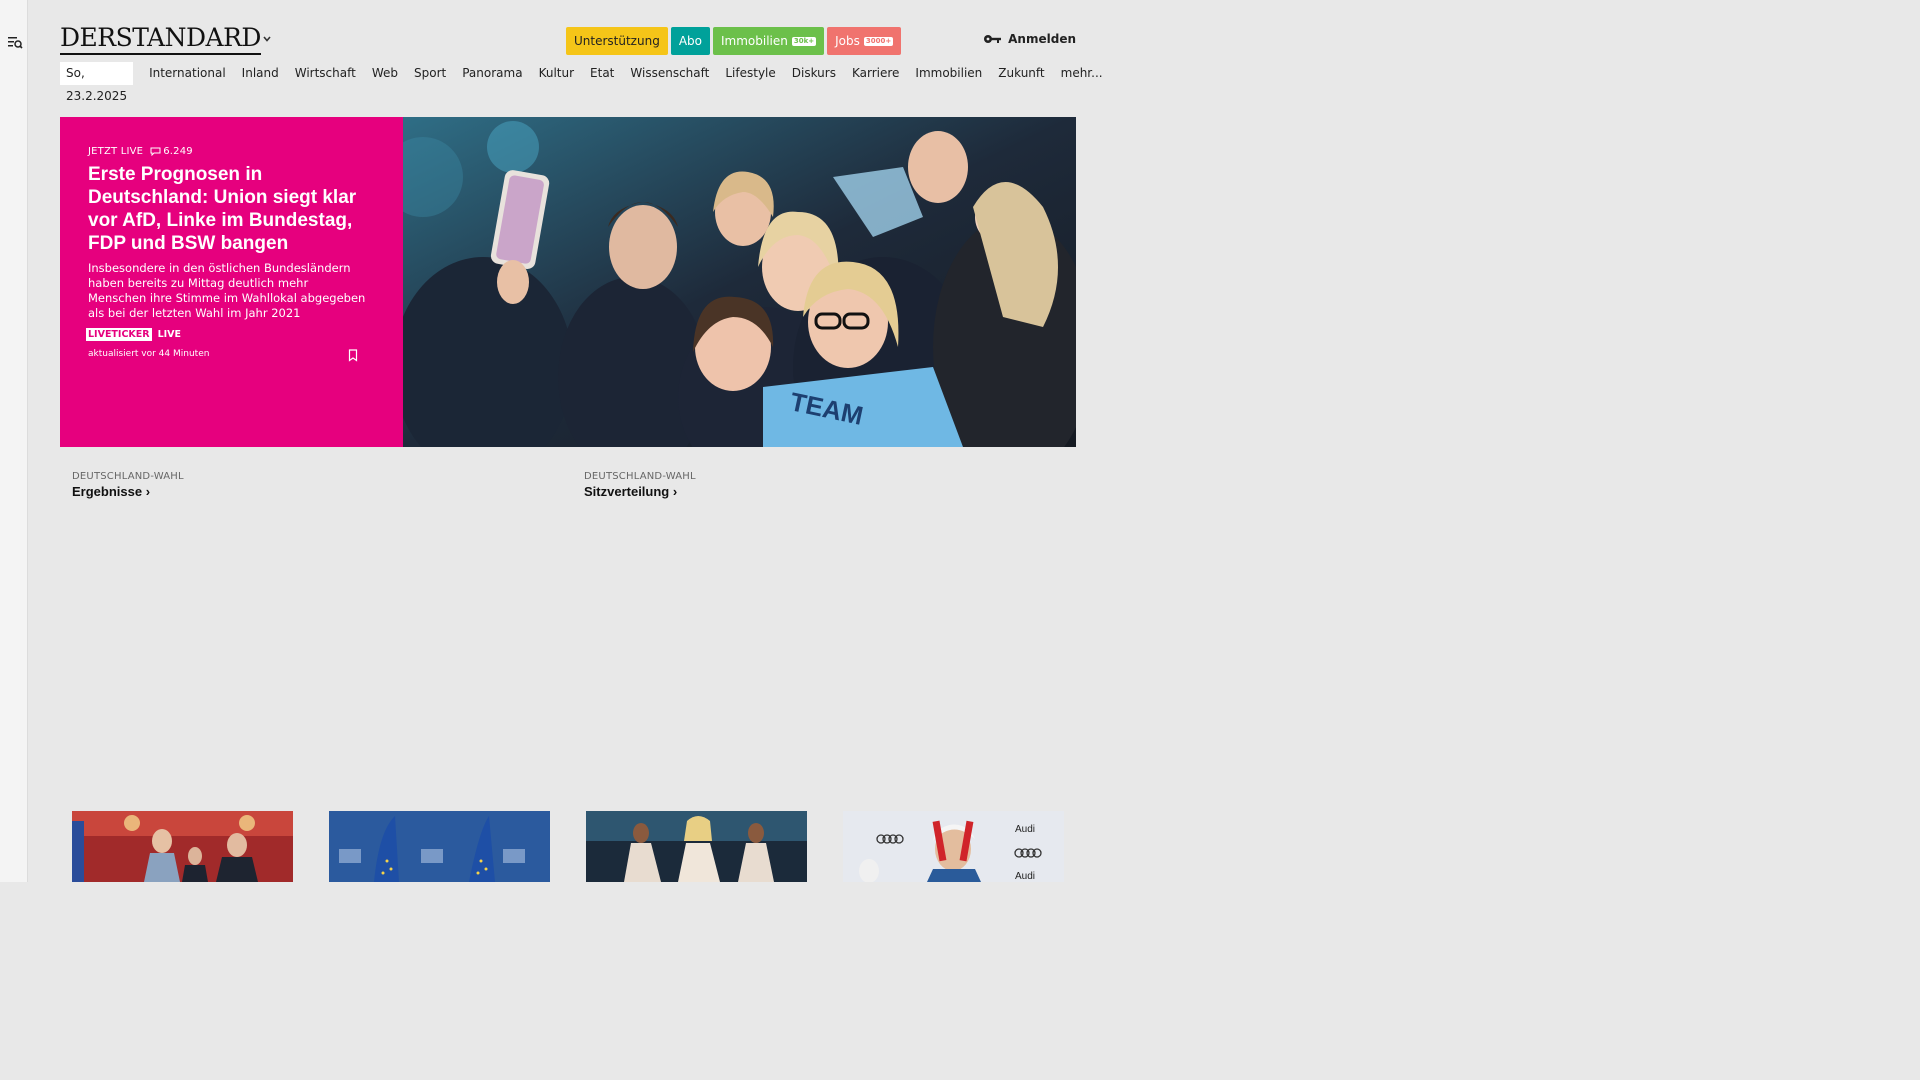  What do you see at coordinates (878, 41) in the screenshot?
I see `jobs-badge: 3000+` at bounding box center [878, 41].